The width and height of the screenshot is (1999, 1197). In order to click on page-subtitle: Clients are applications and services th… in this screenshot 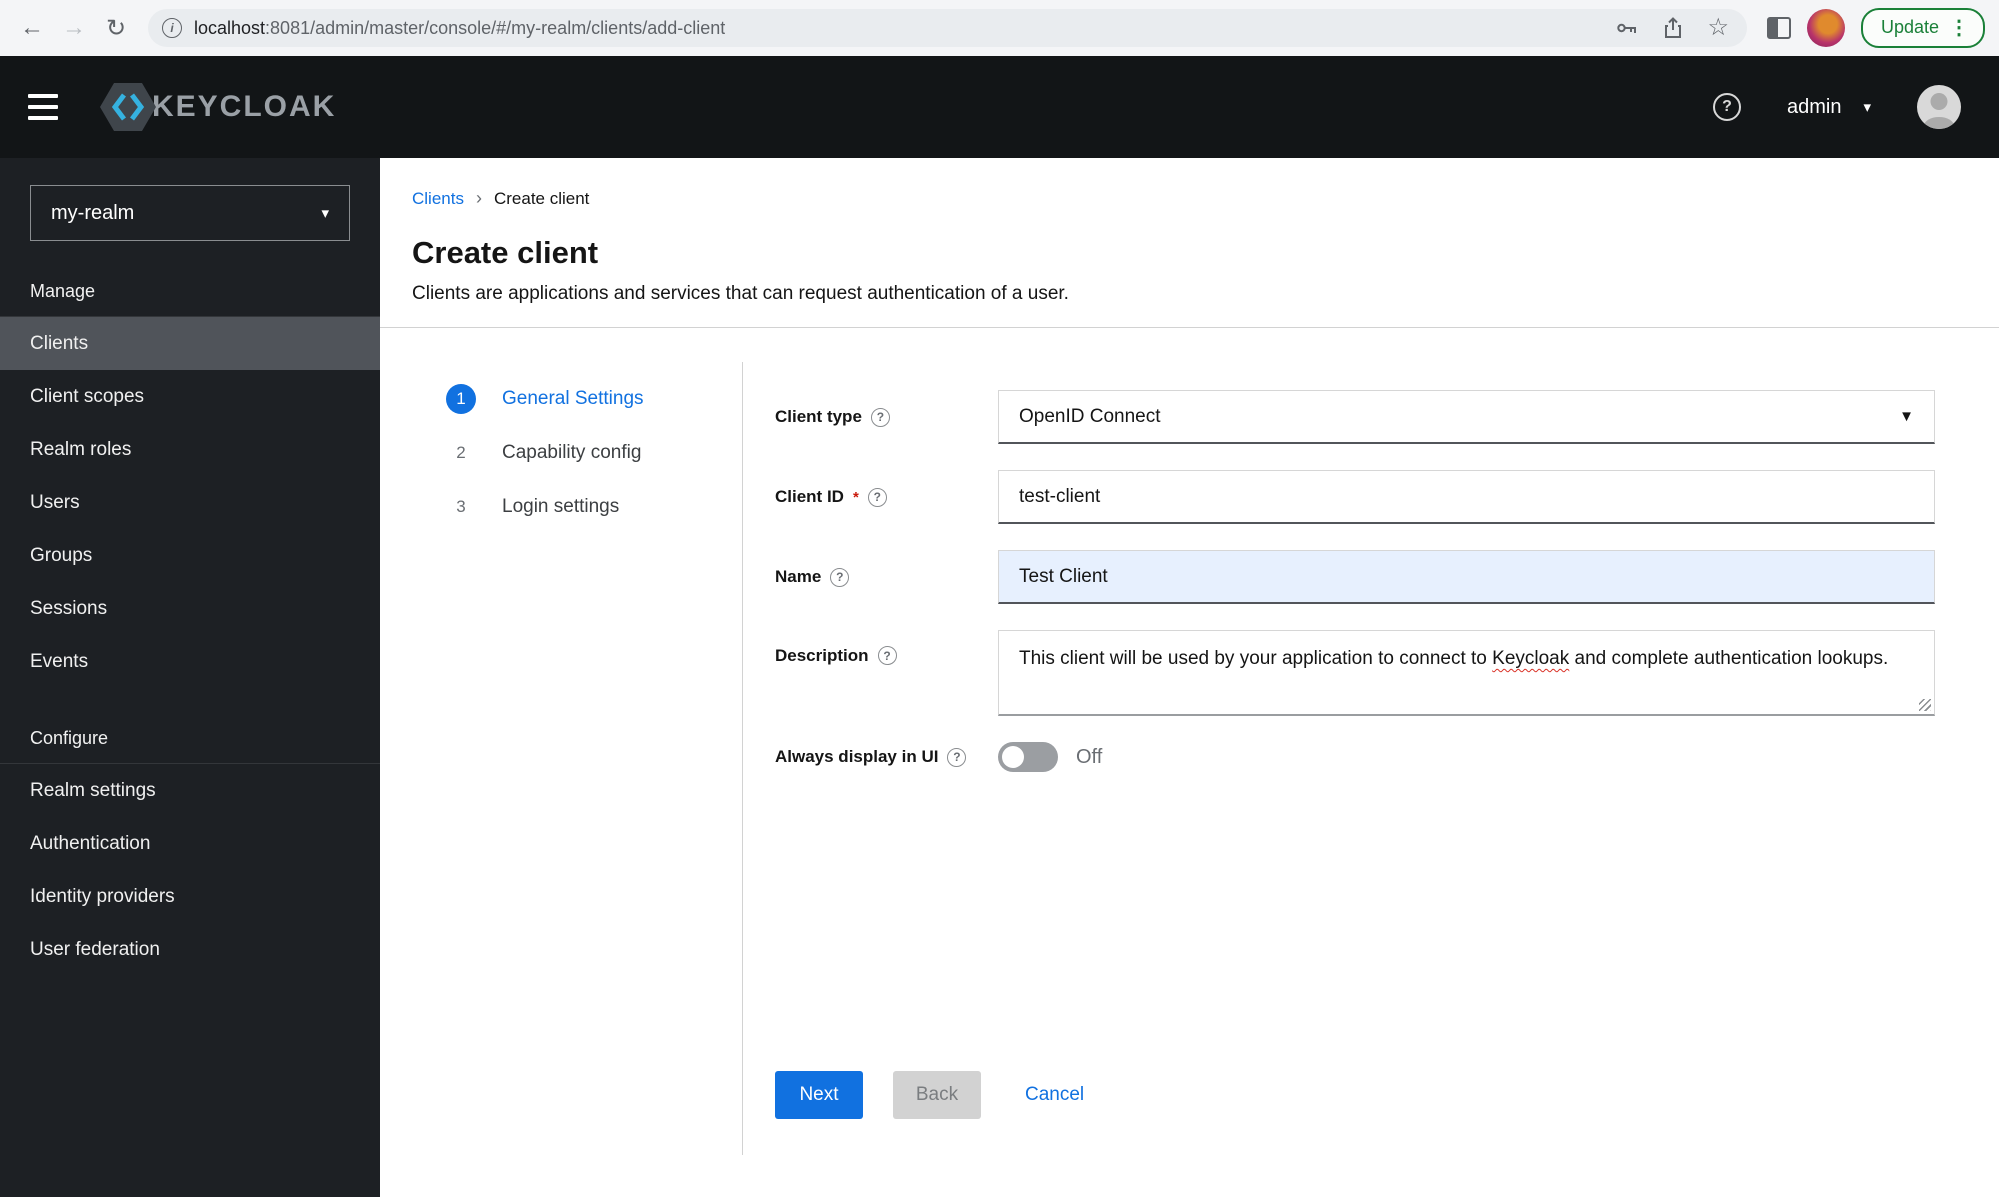, I will do `click(740, 293)`.